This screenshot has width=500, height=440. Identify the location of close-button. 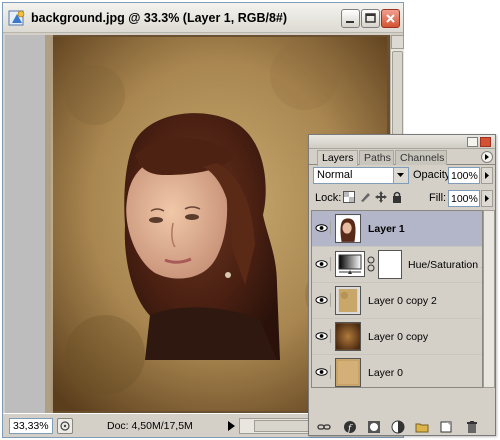
(390, 18).